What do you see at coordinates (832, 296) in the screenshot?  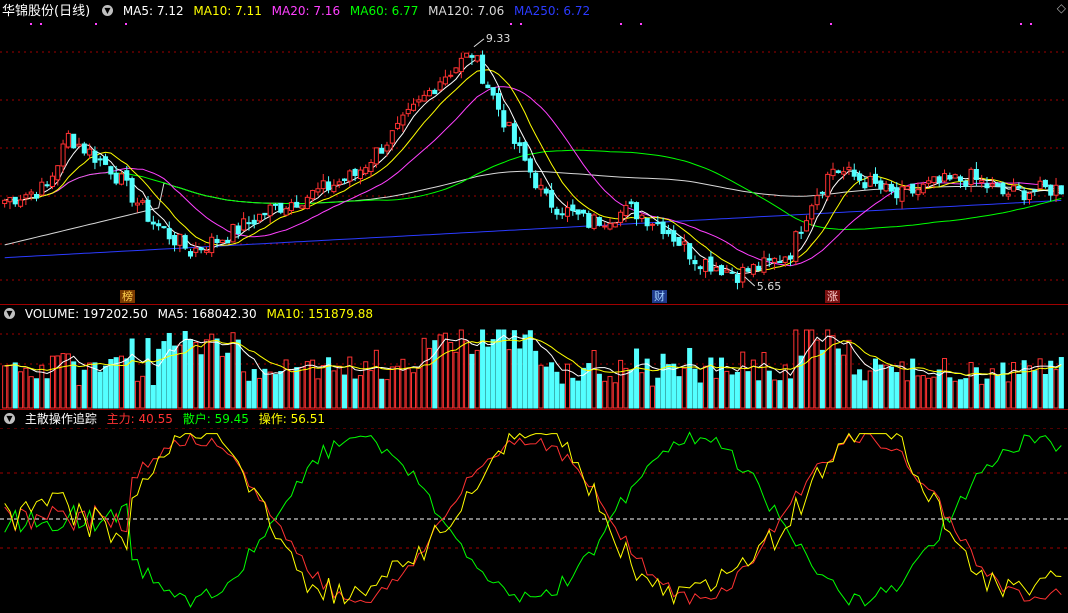 I see `marker-zhang: 涨` at bounding box center [832, 296].